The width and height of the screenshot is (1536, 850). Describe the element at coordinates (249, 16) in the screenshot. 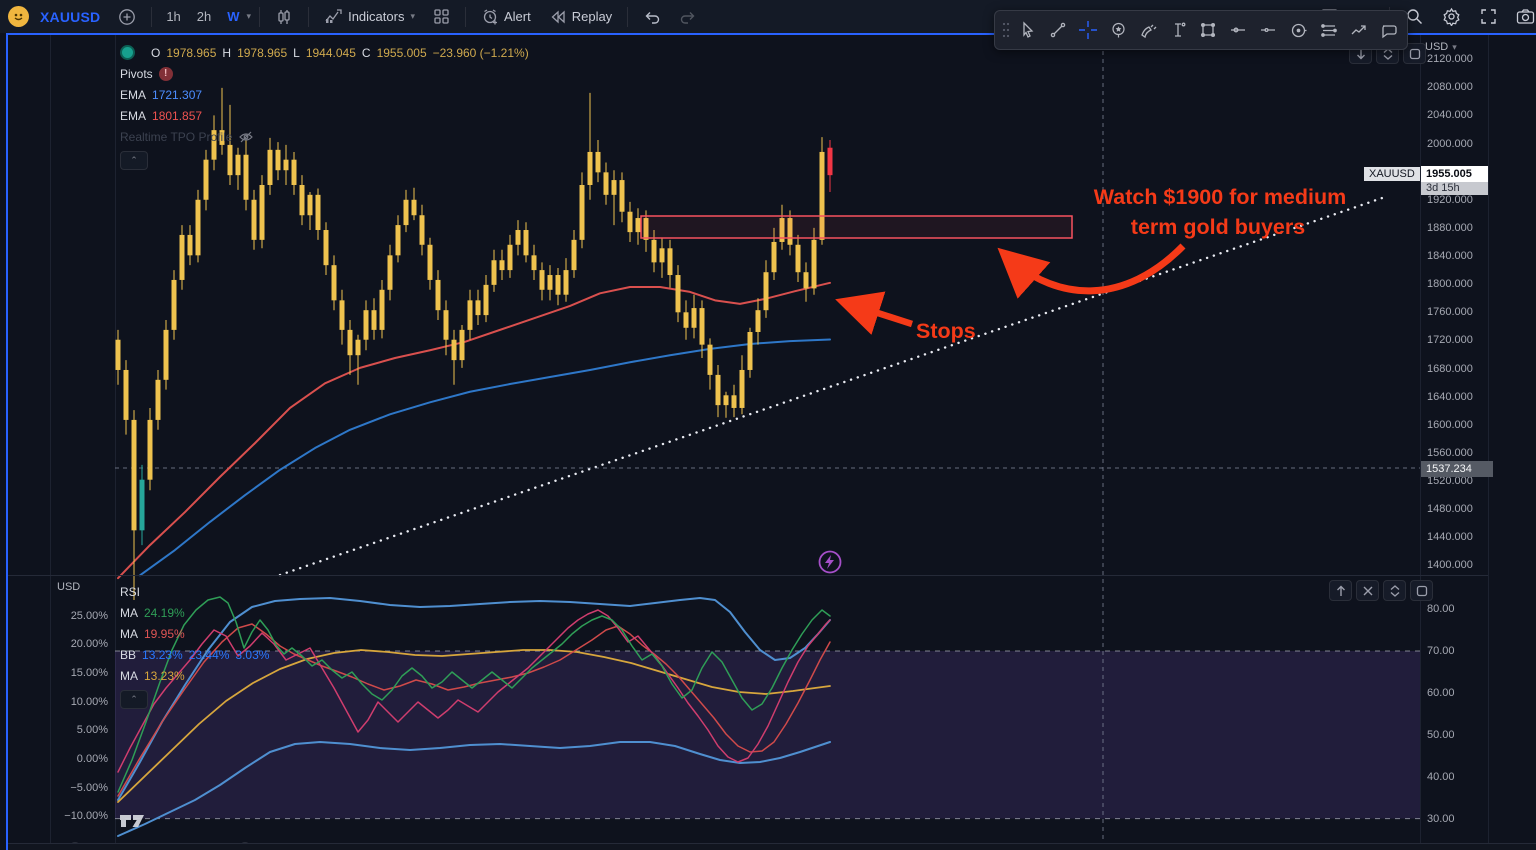

I see `timeframe-menu-caret: ▾` at that location.